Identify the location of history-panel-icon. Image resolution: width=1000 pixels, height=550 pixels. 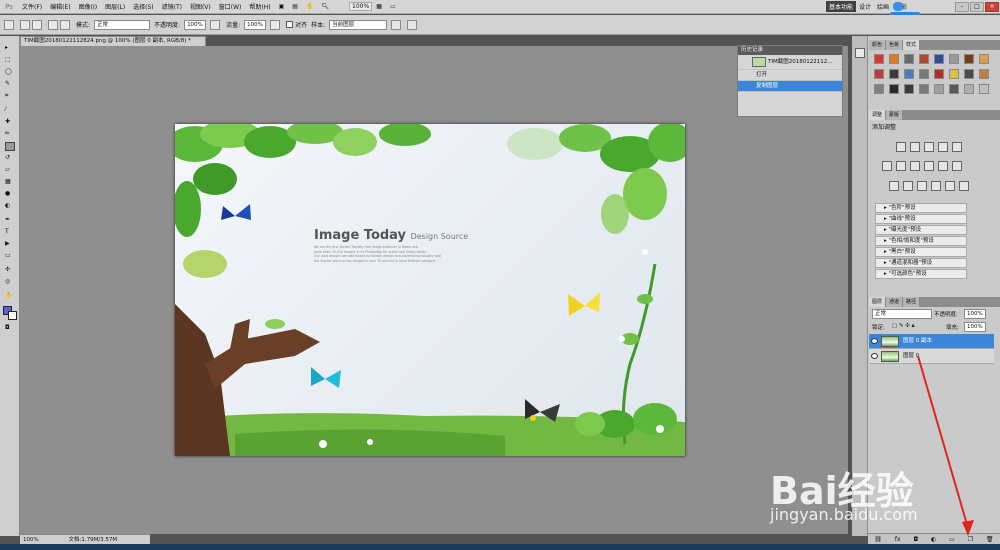
(860, 53).